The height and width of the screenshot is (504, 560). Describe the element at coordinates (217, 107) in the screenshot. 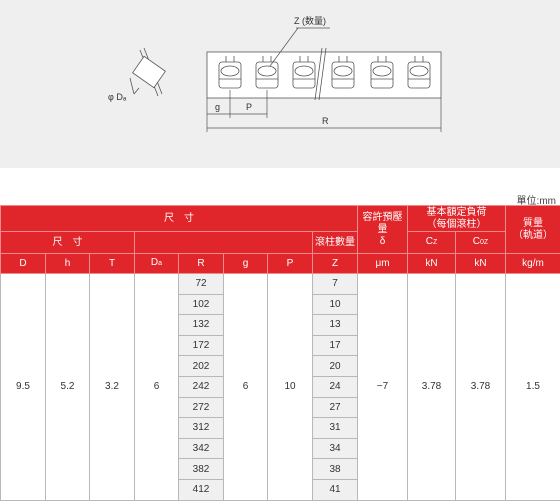

I see `g-label: g` at that location.